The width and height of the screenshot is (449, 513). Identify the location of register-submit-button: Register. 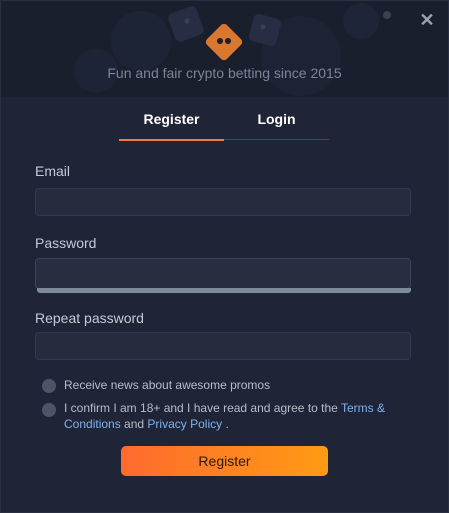
(224, 461).